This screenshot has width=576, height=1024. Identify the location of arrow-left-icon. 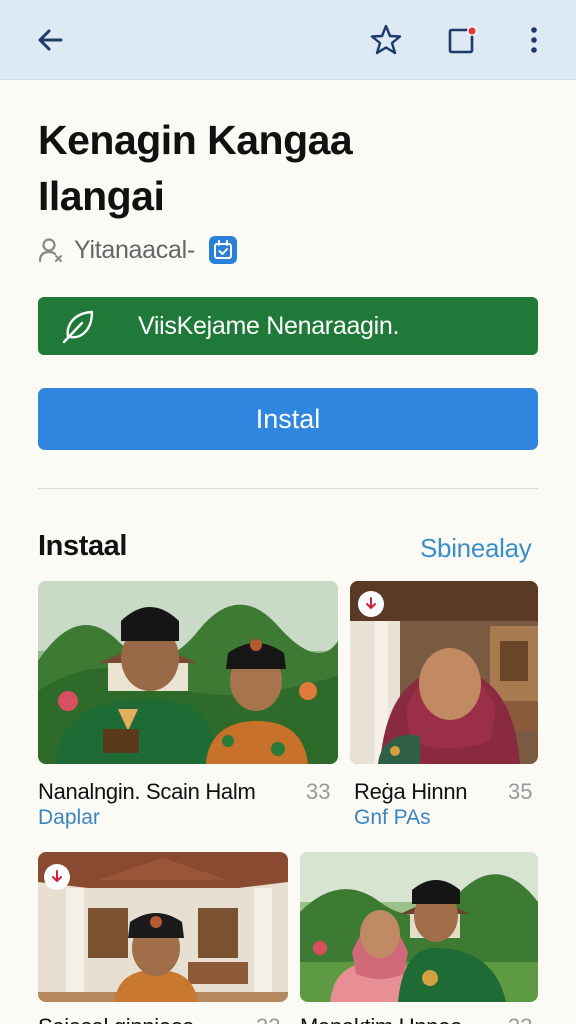
(50, 40).